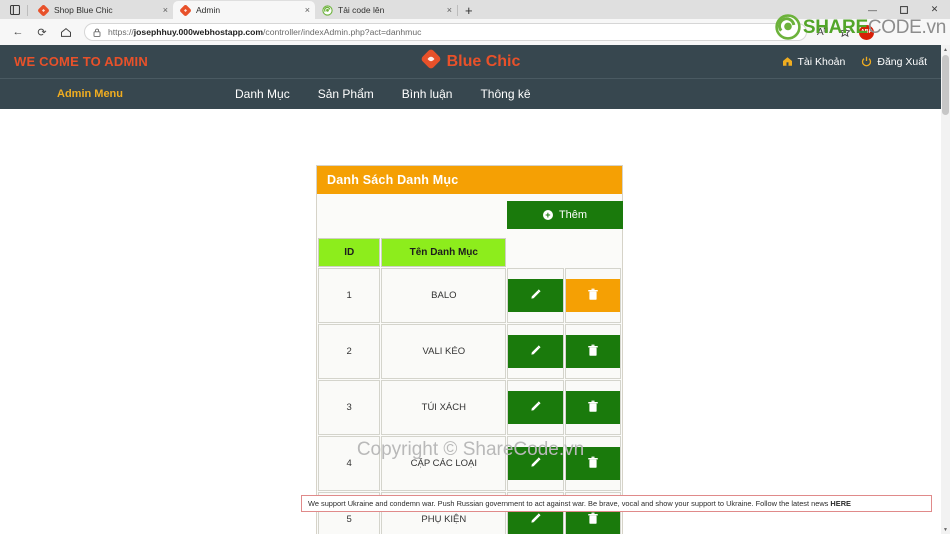 This screenshot has height=534, width=950. I want to click on account-link: Tài Khoản, so click(813, 62).